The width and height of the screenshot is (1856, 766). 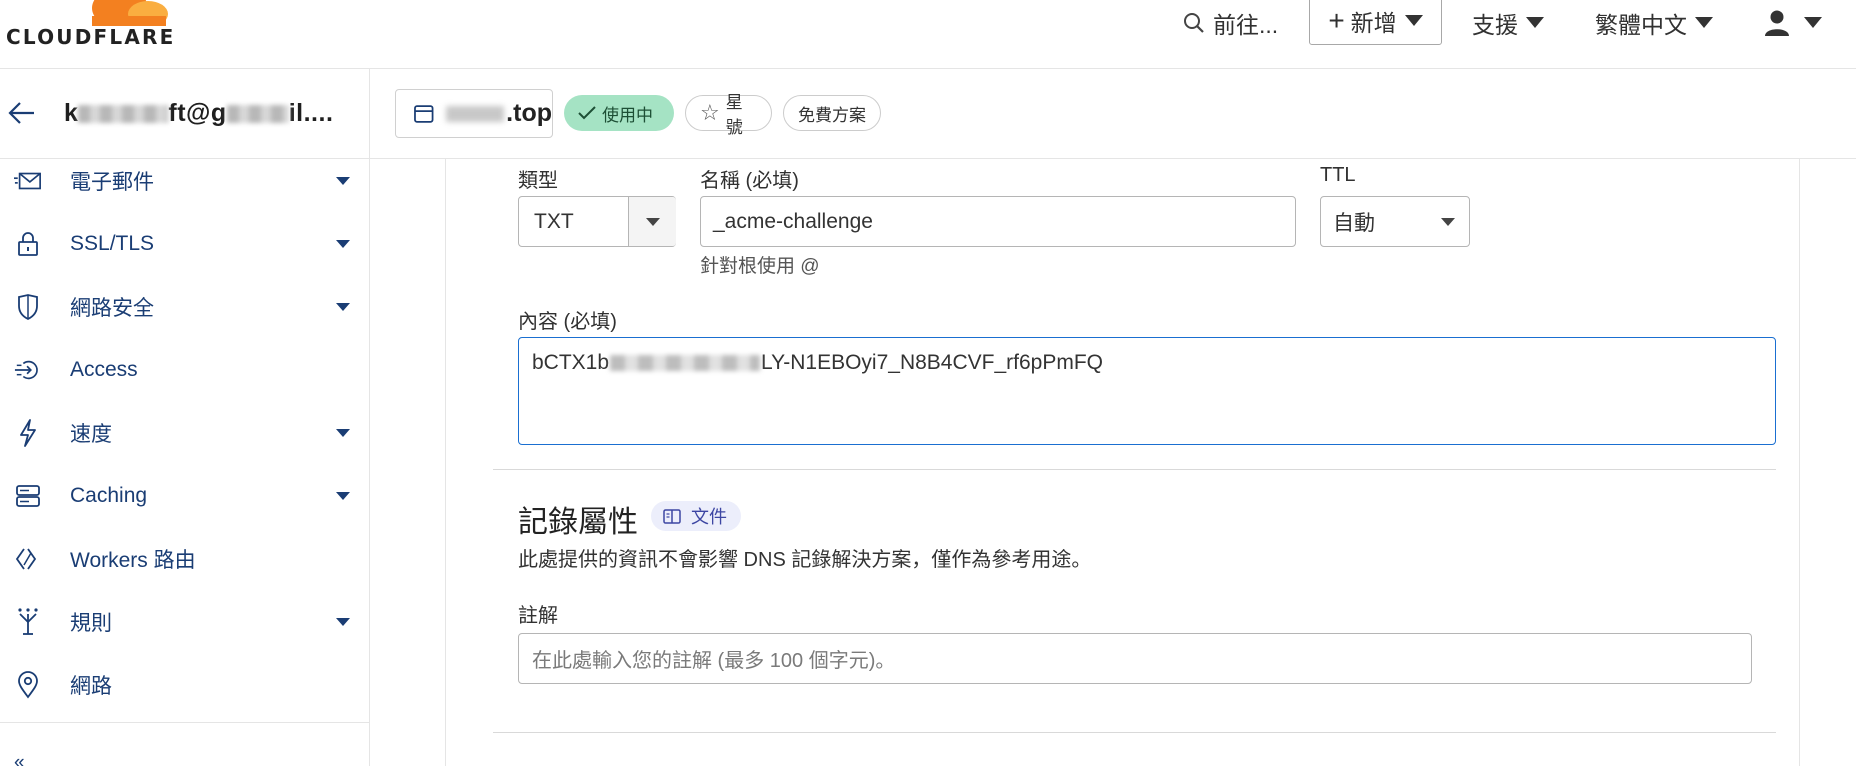 I want to click on record-attributes-description: 此處提供的資訊不會影響 DNS 記錄解決方案，僅作為參考用途。, so click(x=805, y=560).